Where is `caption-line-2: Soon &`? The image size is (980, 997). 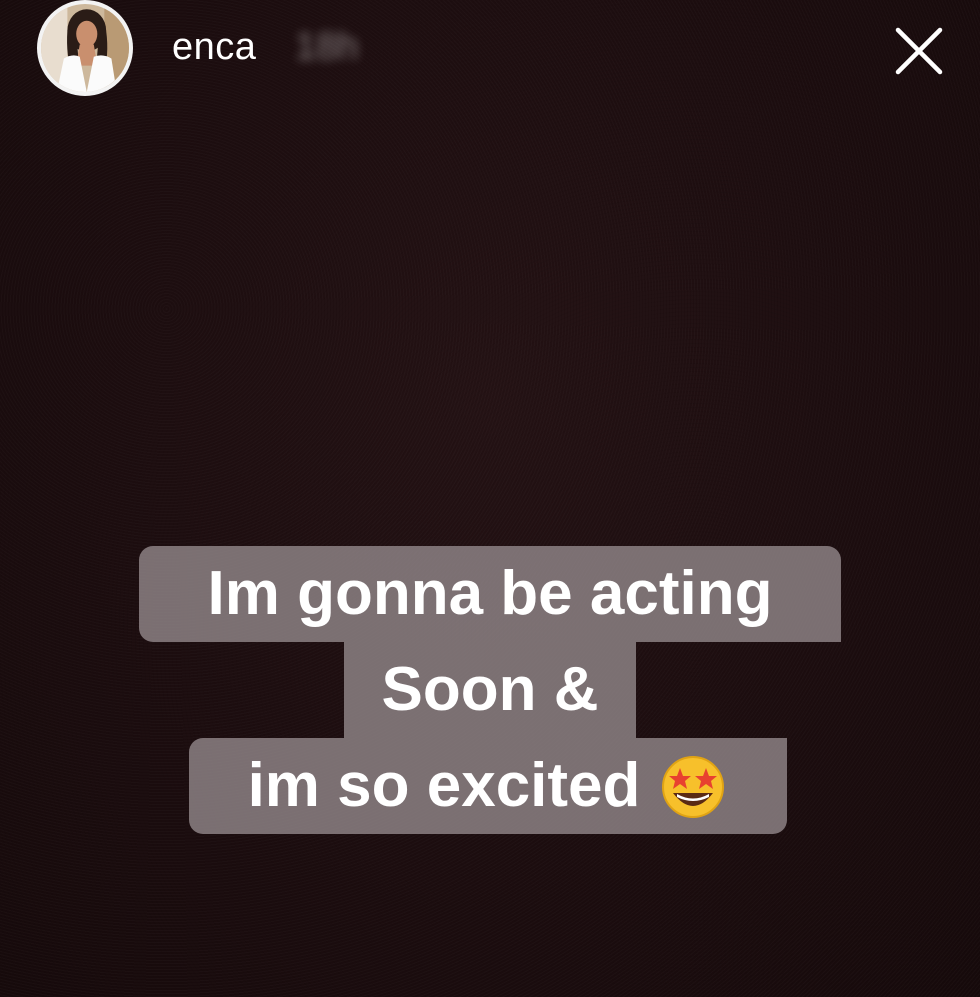 caption-line-2: Soon & is located at coordinates (490, 690).